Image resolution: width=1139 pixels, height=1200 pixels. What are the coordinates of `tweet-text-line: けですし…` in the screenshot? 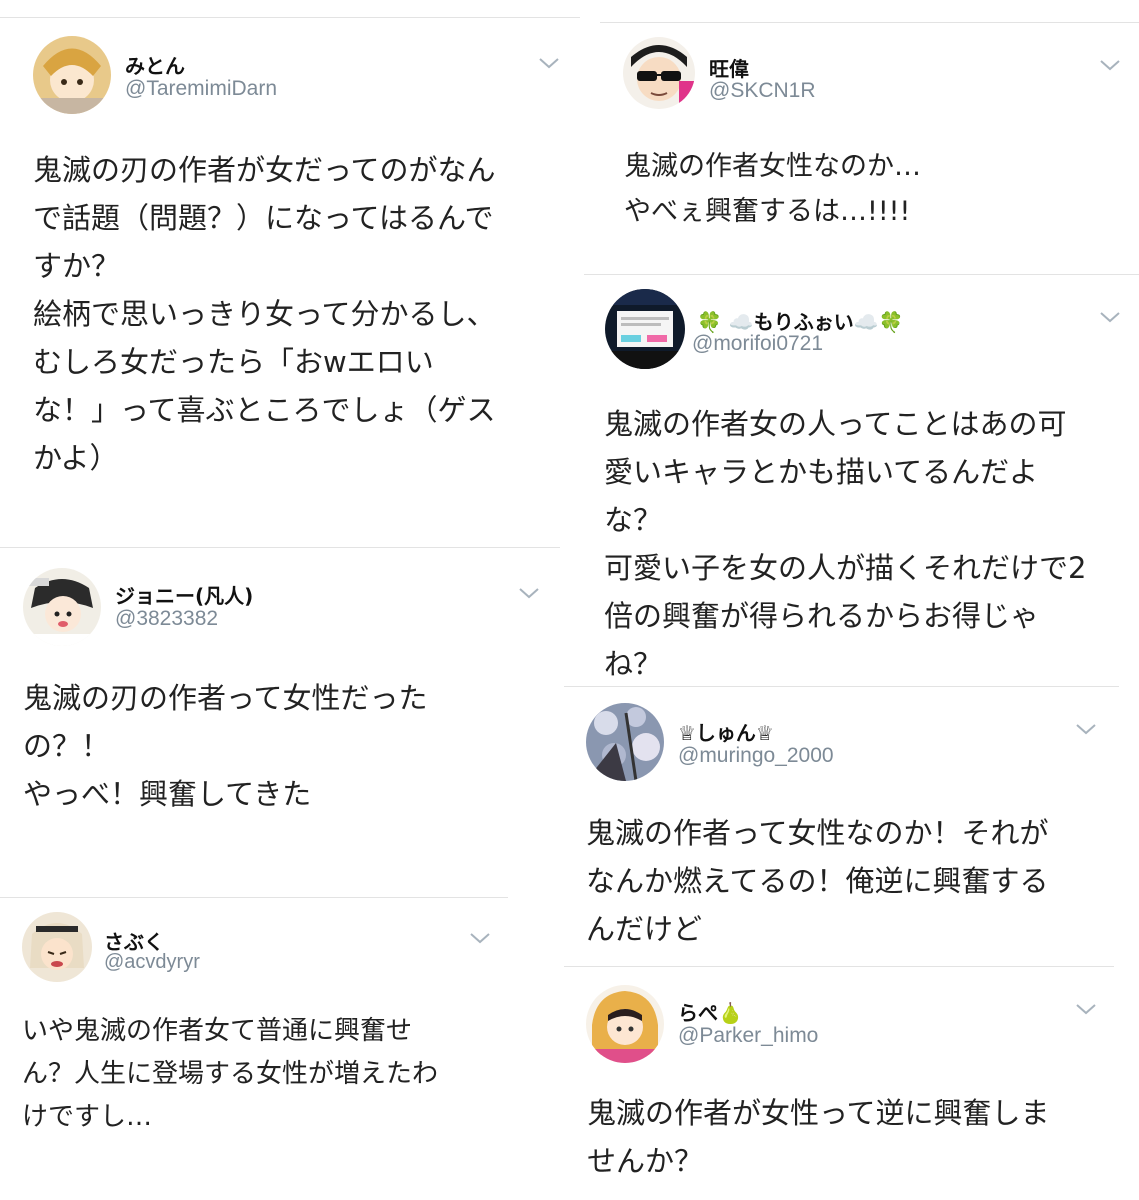 It's located at (87, 1117).